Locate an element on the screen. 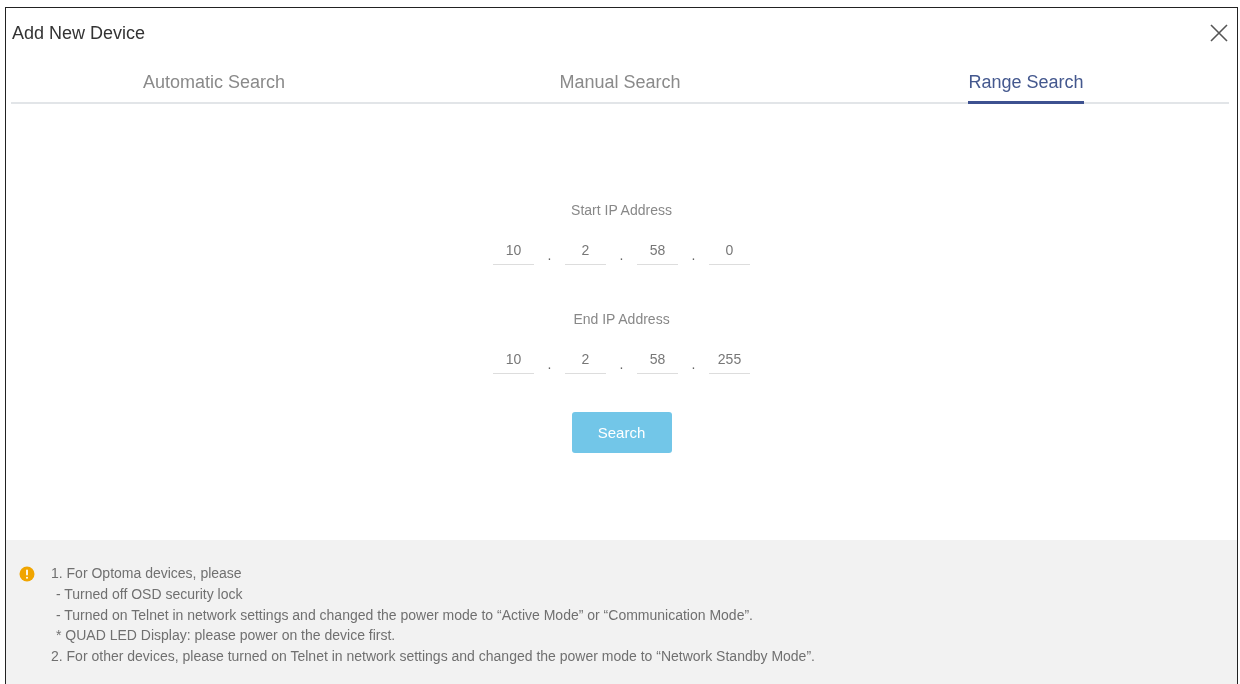 Image resolution: width=1240 pixels, height=684 pixels. tab: Range Search is located at coordinates (1026, 88).